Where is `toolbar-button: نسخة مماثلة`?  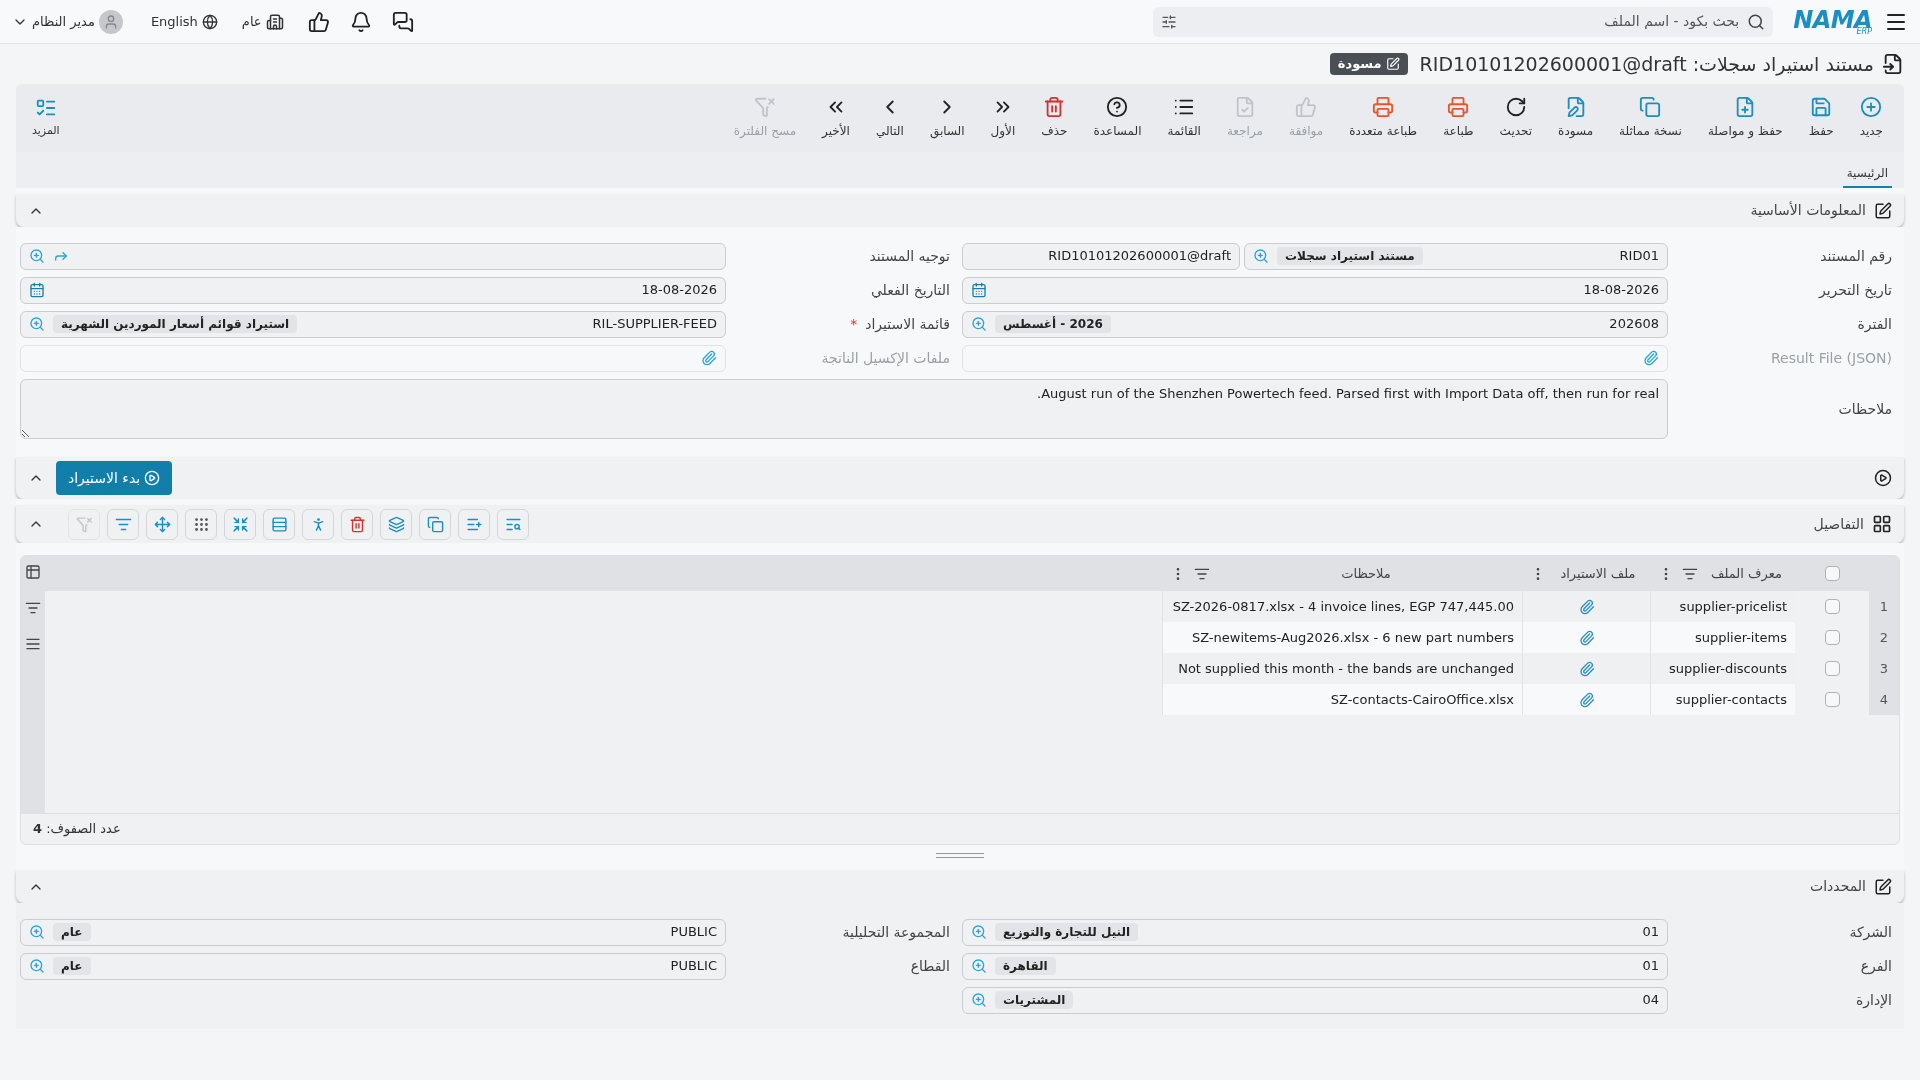 toolbar-button: نسخة مماثلة is located at coordinates (1650, 118).